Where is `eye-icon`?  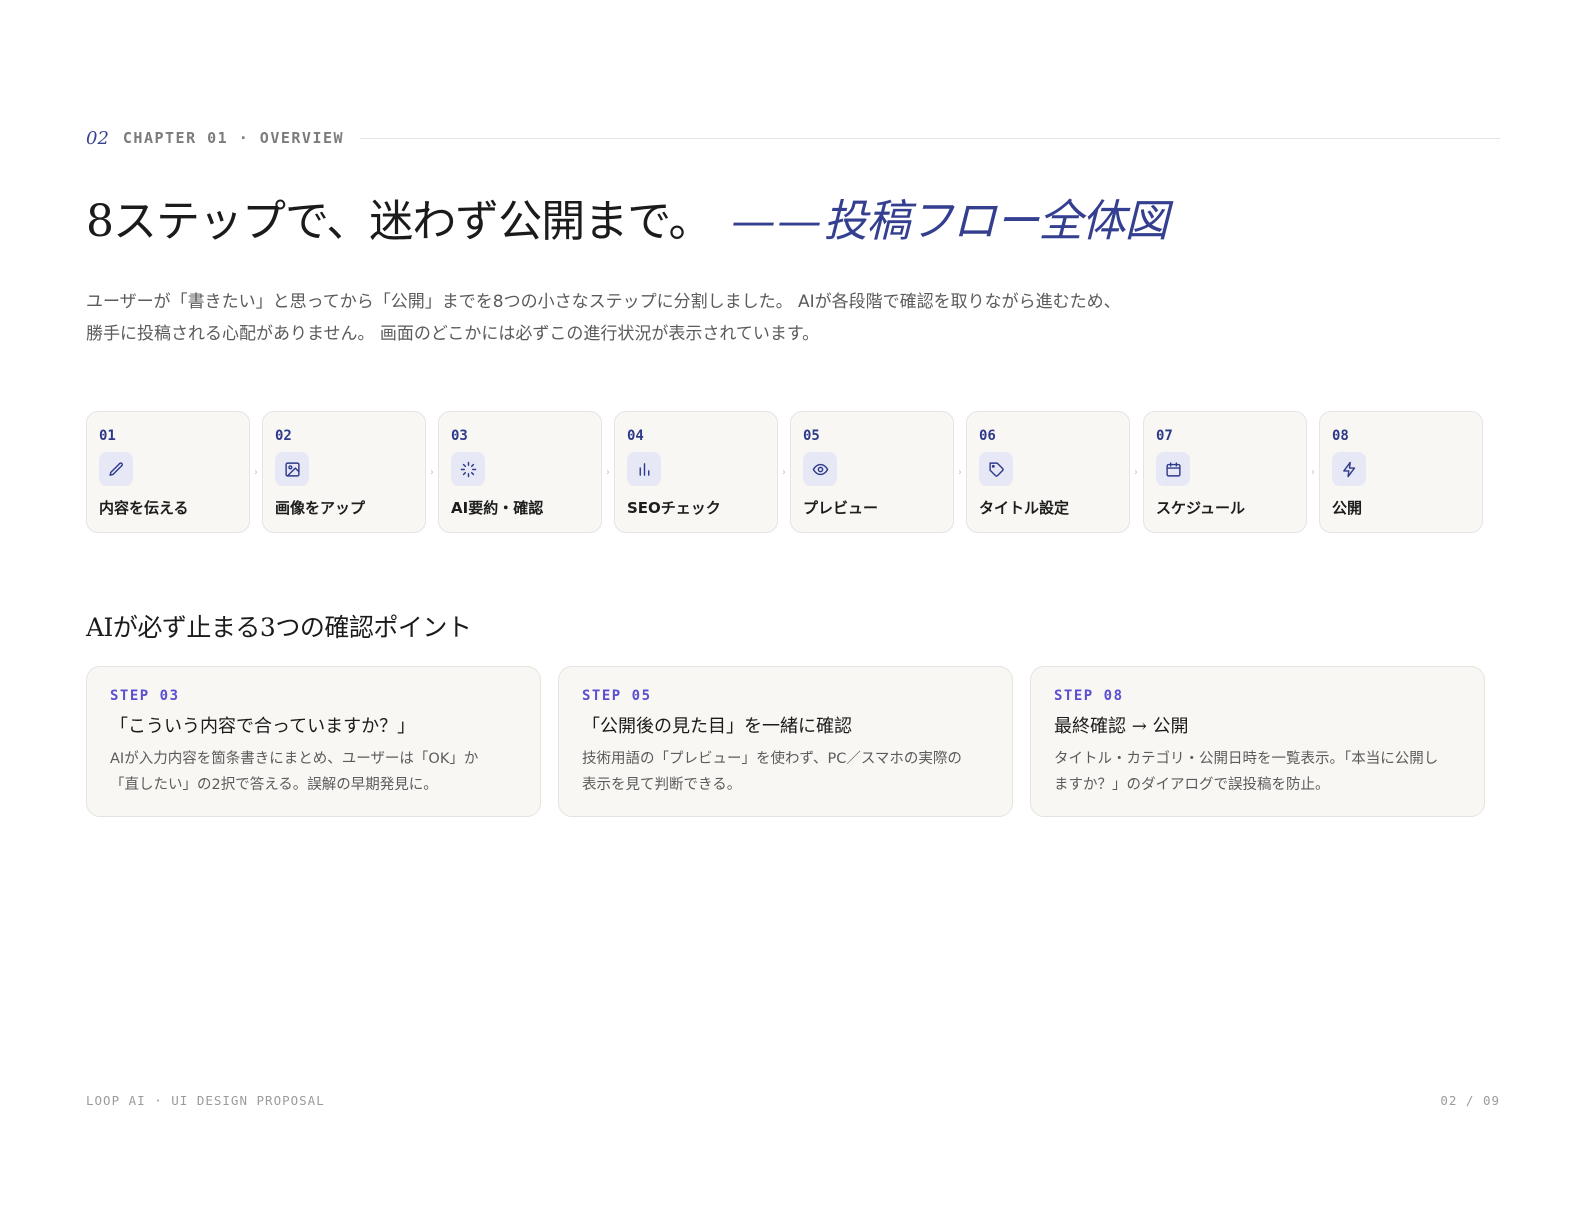 eye-icon is located at coordinates (820, 469).